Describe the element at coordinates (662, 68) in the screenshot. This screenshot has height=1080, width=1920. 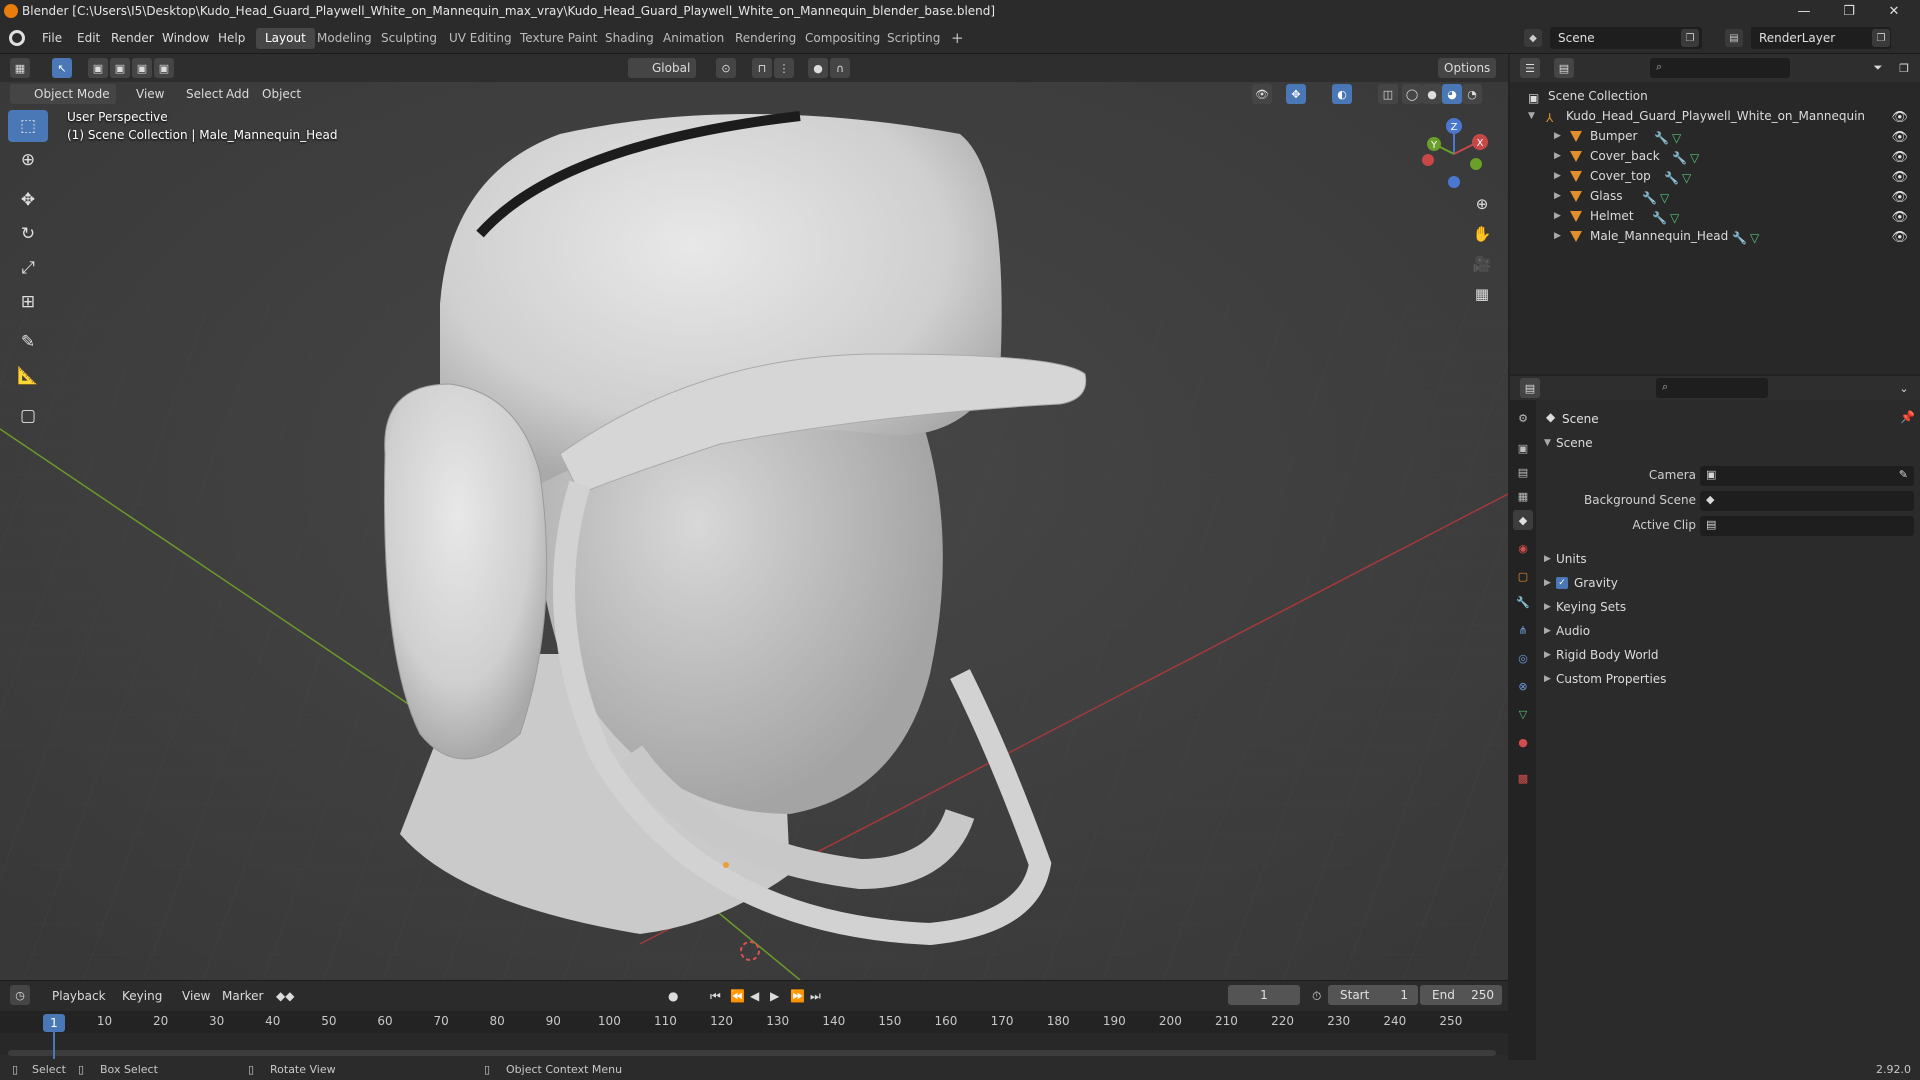
I see `orientation-dropdown: Global` at that location.